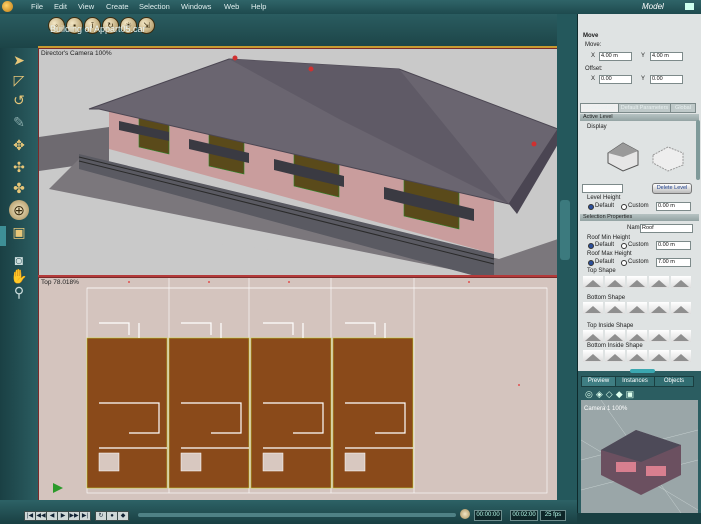 Image resolution: width=701 pixels, height=524 pixels. Describe the element at coordinates (98, 29) in the screenshot. I see `document-title: Building of Appart05.car` at that location.